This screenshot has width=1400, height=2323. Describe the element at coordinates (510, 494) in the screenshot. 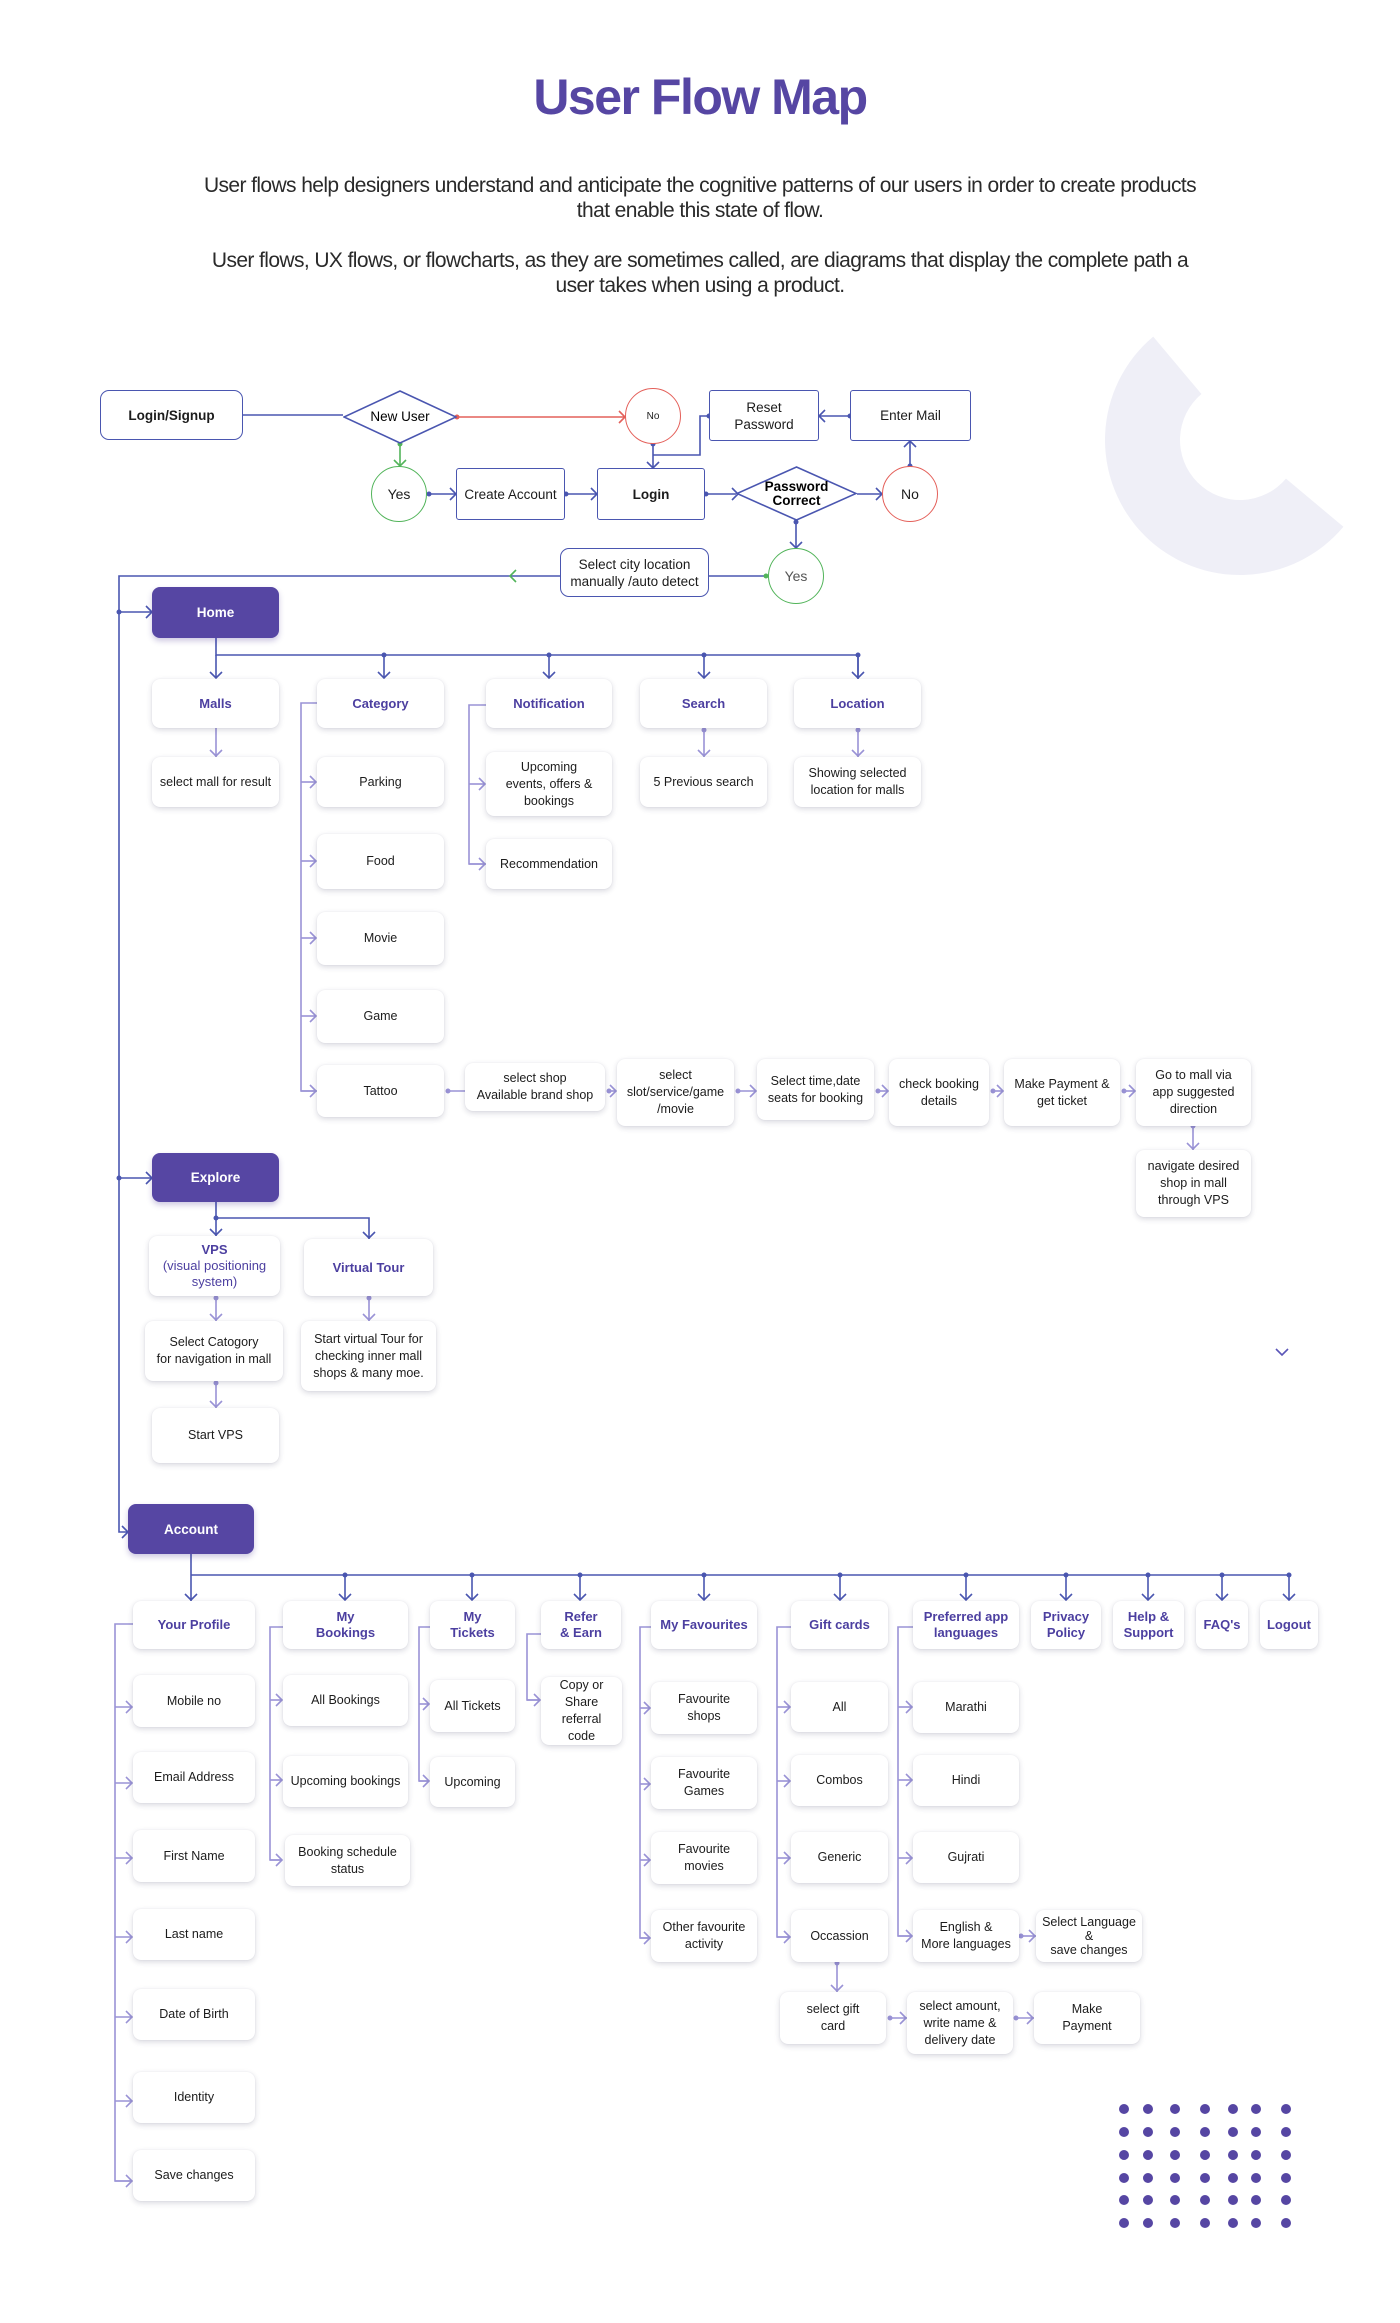

I see `create-account-node: Create Account` at that location.